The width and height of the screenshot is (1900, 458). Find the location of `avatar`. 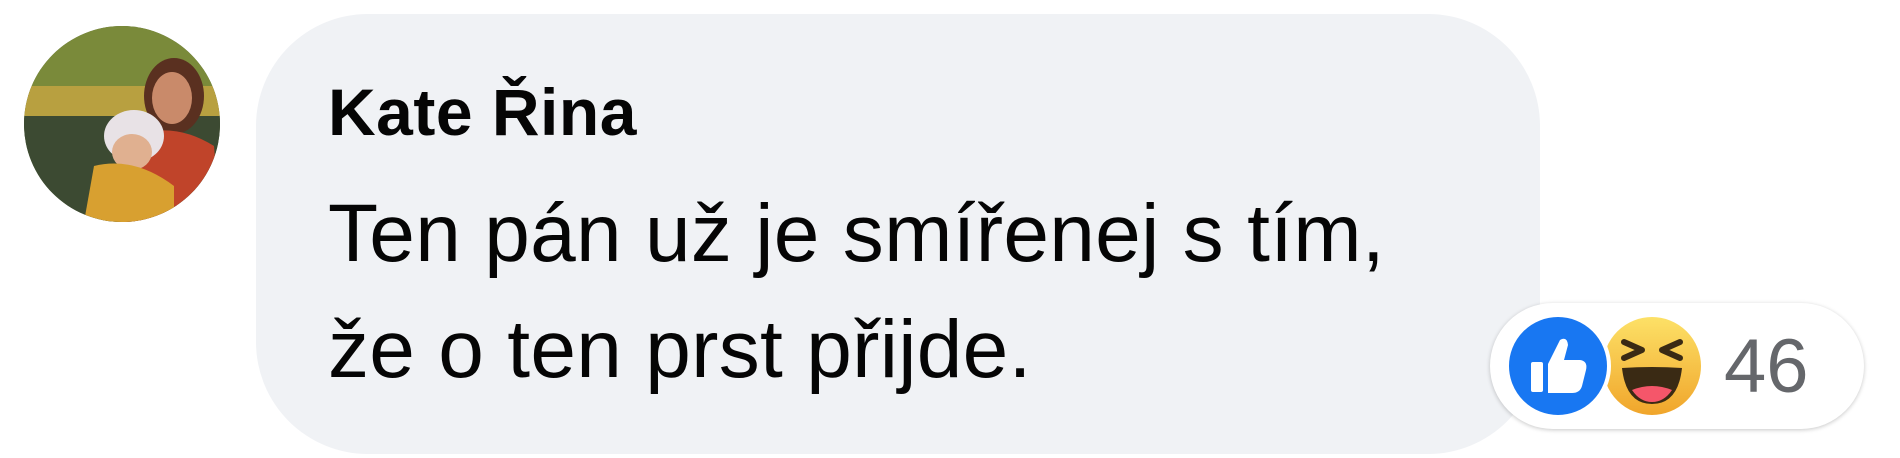

avatar is located at coordinates (122, 124).